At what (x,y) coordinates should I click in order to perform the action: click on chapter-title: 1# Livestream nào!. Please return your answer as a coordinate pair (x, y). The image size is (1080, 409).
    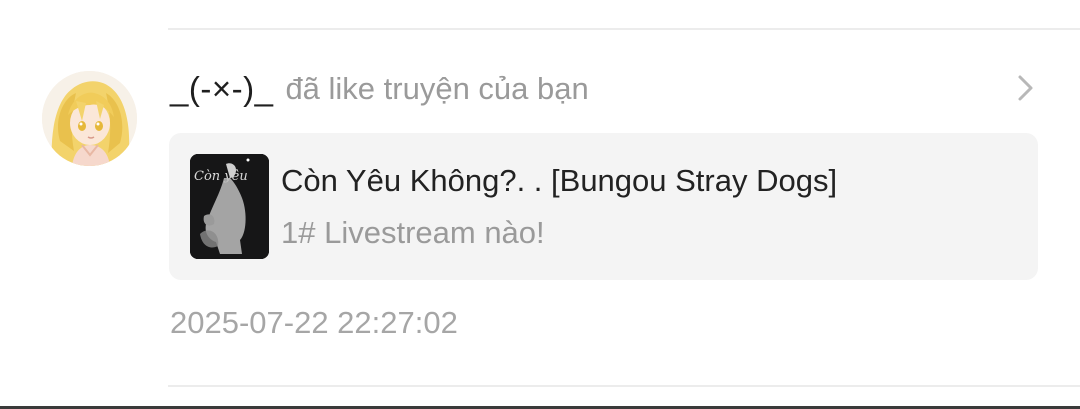
    Looking at the image, I should click on (413, 233).